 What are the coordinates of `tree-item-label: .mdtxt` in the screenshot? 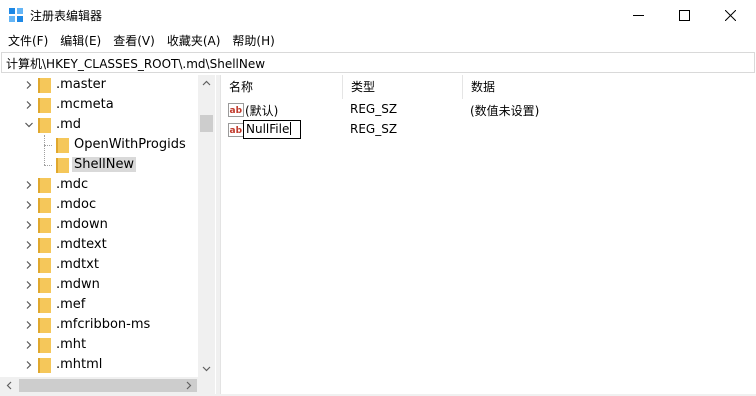 It's located at (77, 264).